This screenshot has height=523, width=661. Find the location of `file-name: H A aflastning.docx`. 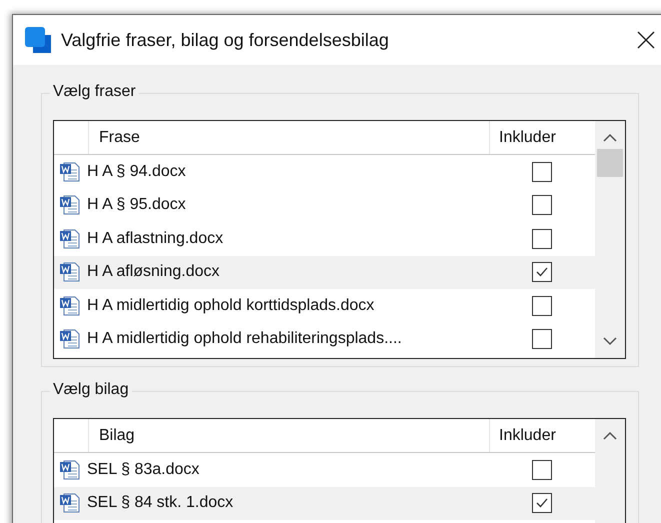

file-name: H A aflastning.docx is located at coordinates (155, 239).